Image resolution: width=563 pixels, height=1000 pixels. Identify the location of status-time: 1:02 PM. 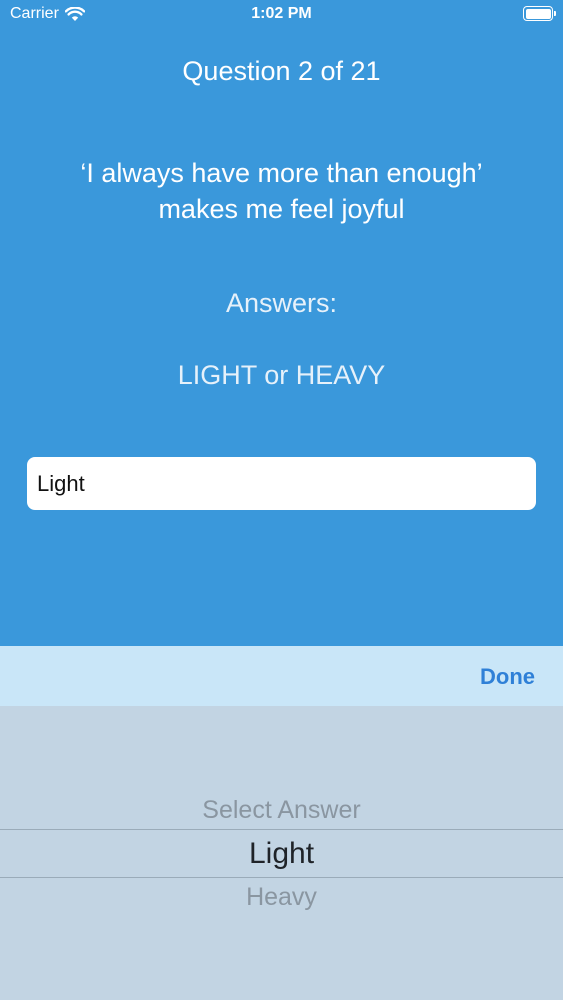
(281, 13).